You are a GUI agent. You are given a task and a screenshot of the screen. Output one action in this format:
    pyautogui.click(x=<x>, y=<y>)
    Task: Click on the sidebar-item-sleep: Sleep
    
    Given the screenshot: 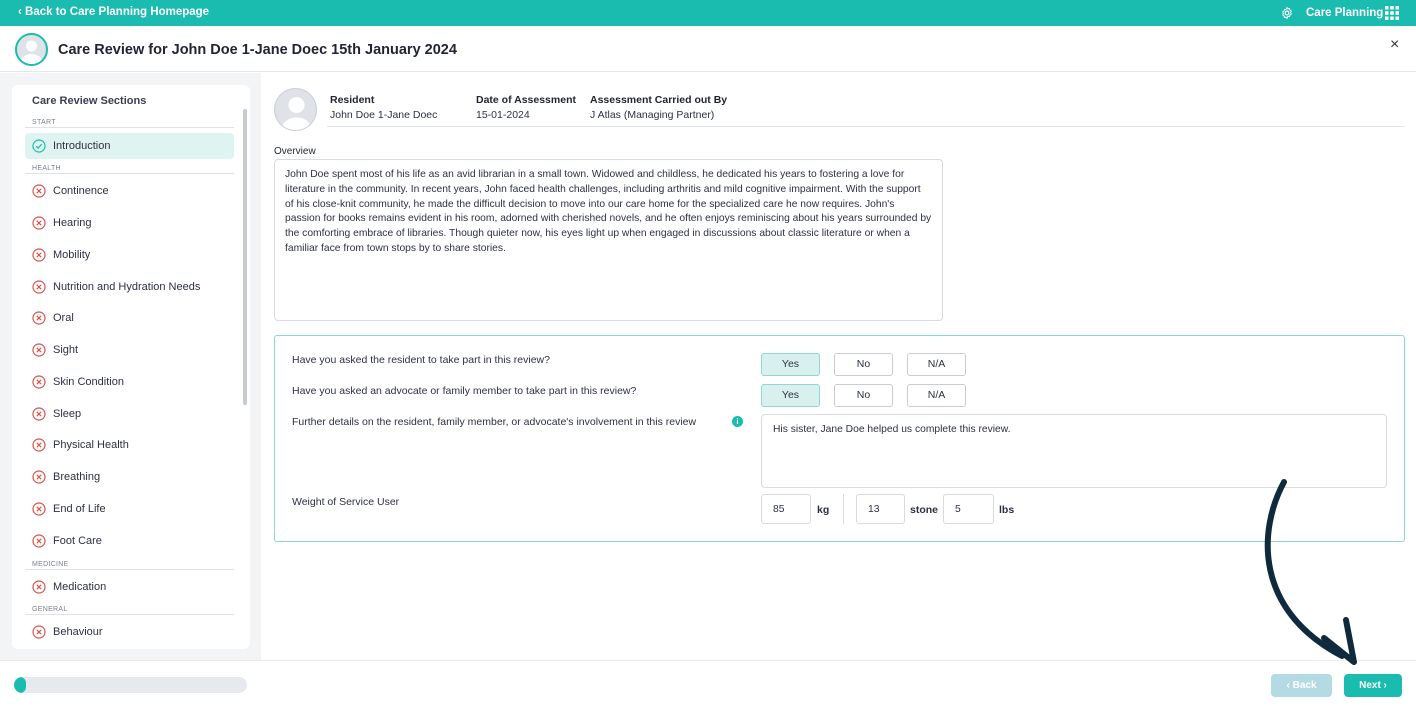 What is the action you would take?
    pyautogui.click(x=129, y=414)
    